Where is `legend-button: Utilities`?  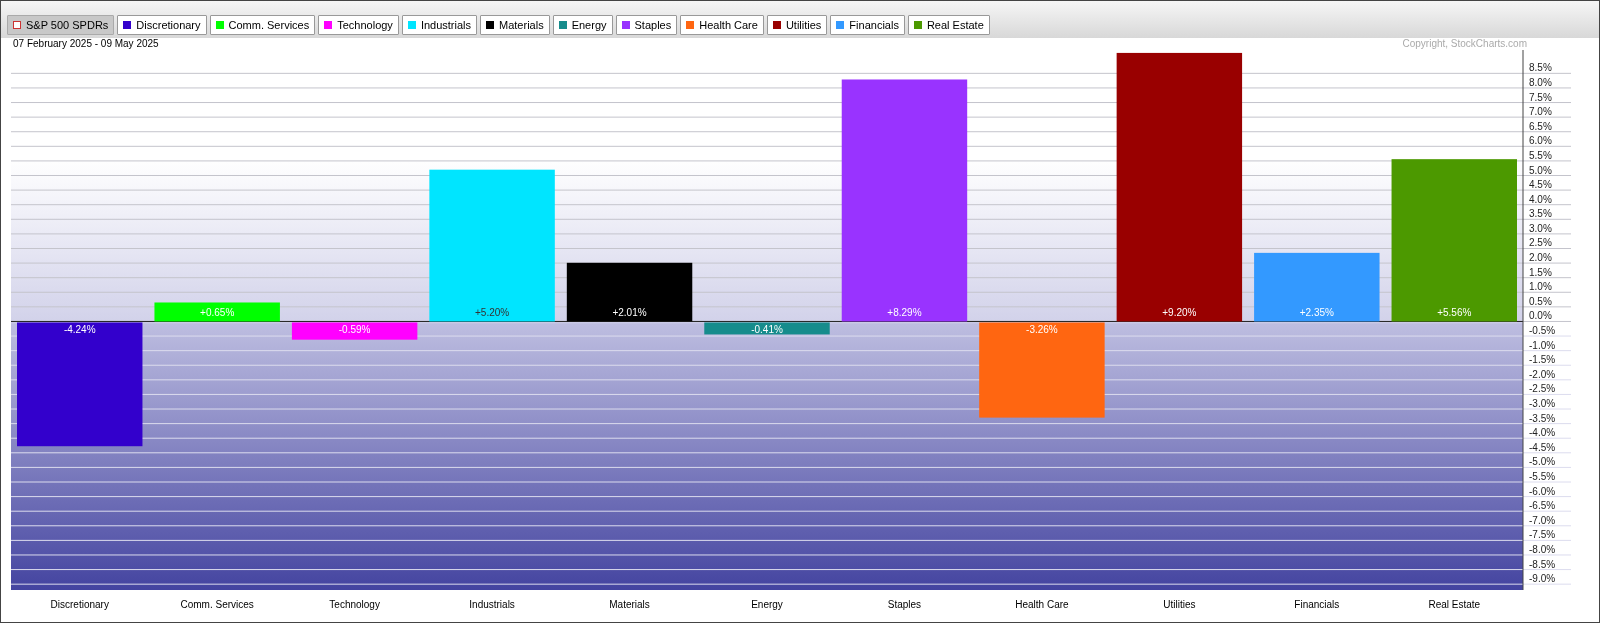
legend-button: Utilities is located at coordinates (797, 25).